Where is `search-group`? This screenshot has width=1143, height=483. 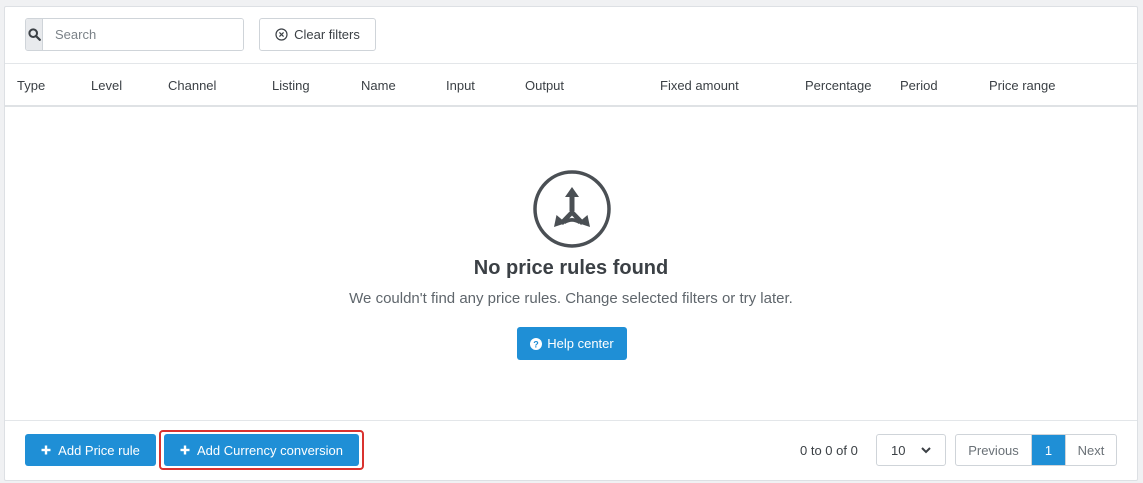 search-group is located at coordinates (134, 34).